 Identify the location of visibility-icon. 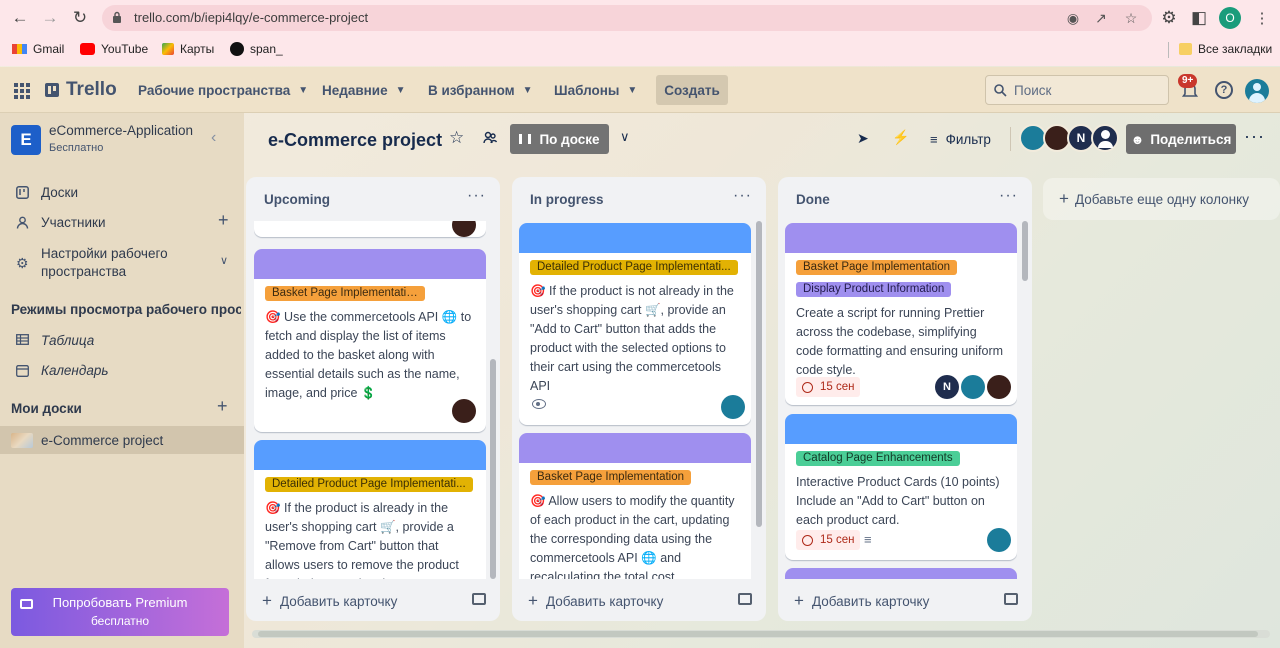
(490, 137).